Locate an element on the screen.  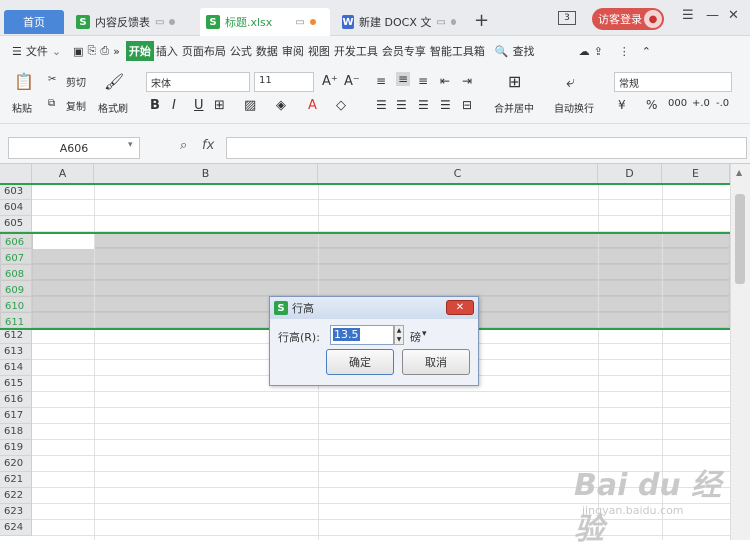
align-bottom-icon: ≡ is located at coordinates (423, 81).